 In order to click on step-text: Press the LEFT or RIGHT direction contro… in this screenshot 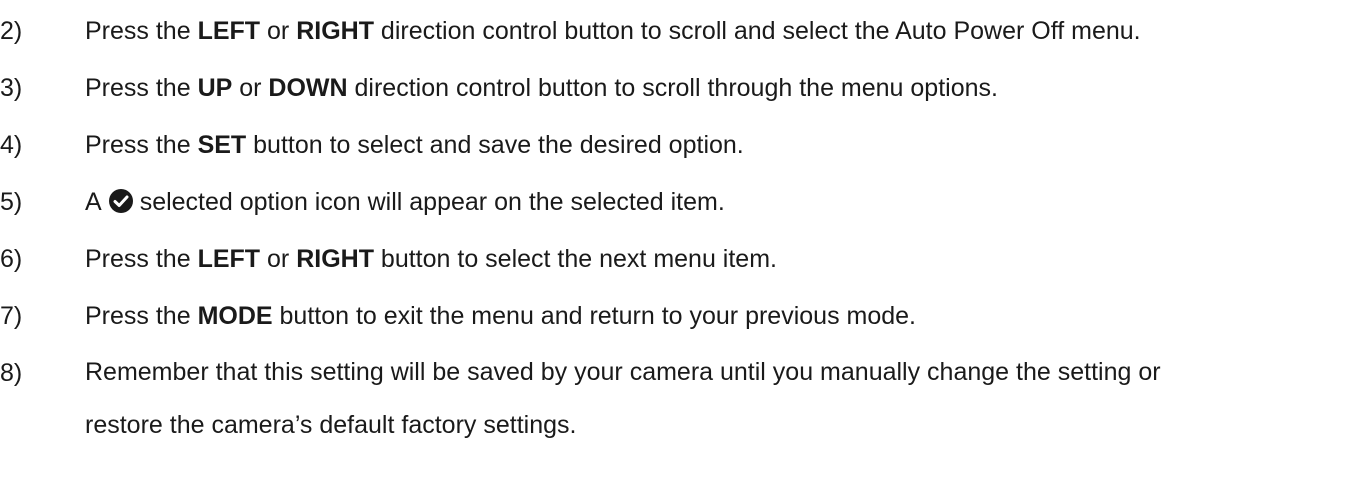, I will do `click(613, 31)`.